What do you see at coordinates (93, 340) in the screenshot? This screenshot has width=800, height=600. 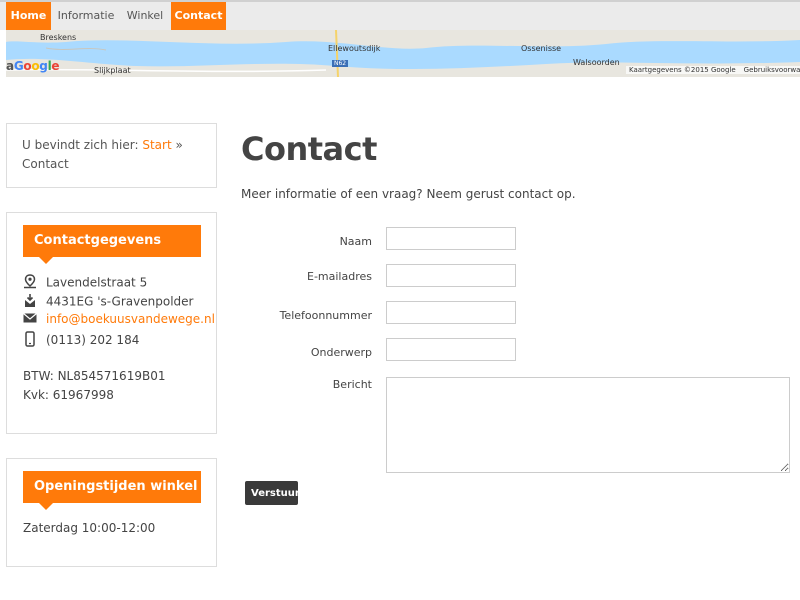 I see `contact-phone: (0113) 202 184` at bounding box center [93, 340].